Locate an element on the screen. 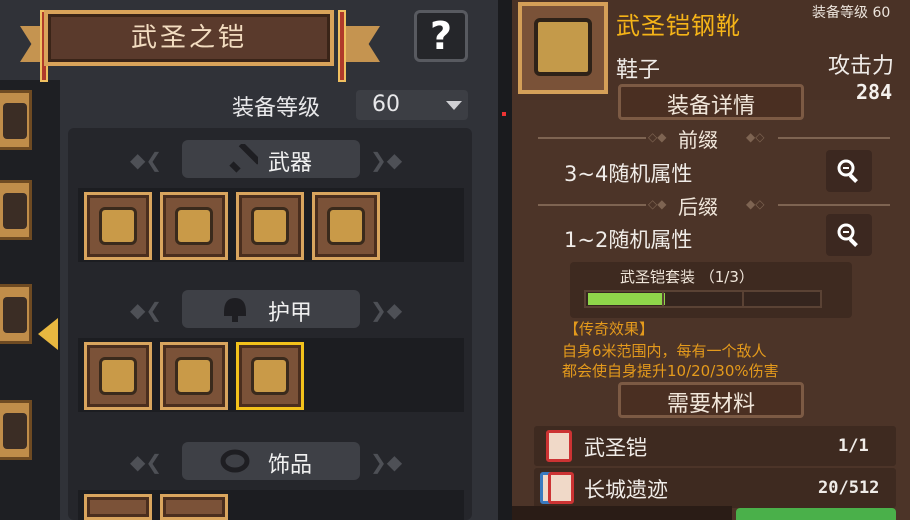 Image resolution: width=910 pixels, height=520 pixels. prefix-attributes: 3~4随机属性 is located at coordinates (628, 174).